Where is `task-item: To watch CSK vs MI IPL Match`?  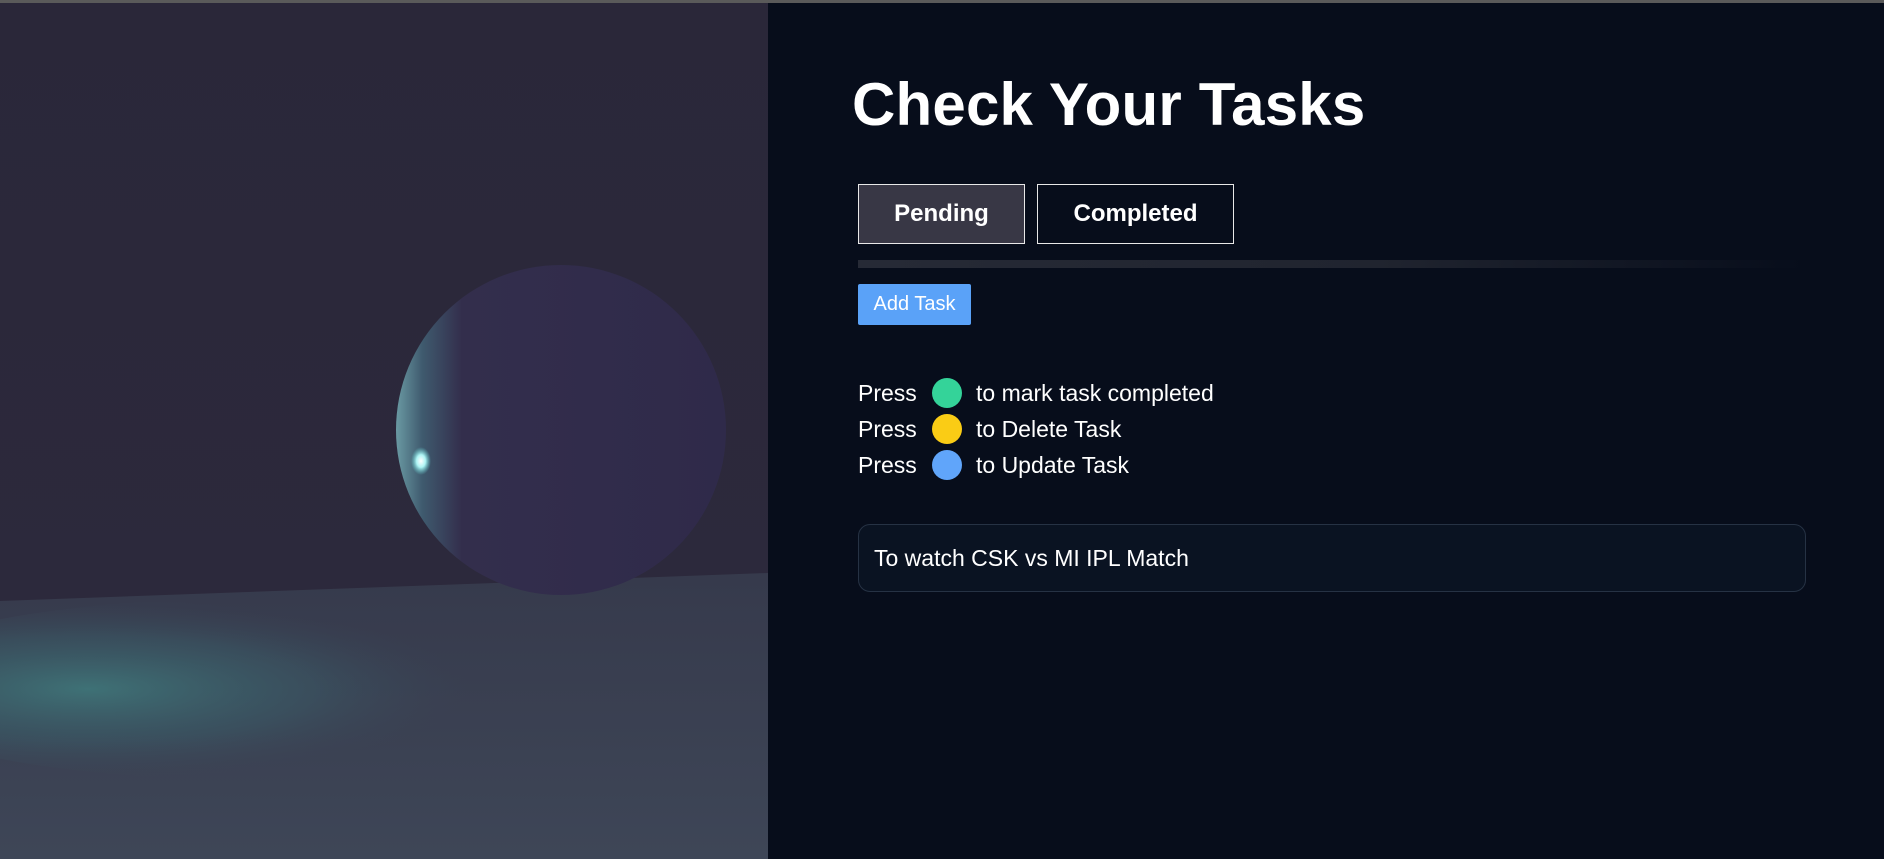 task-item: To watch CSK vs MI IPL Match is located at coordinates (1332, 558).